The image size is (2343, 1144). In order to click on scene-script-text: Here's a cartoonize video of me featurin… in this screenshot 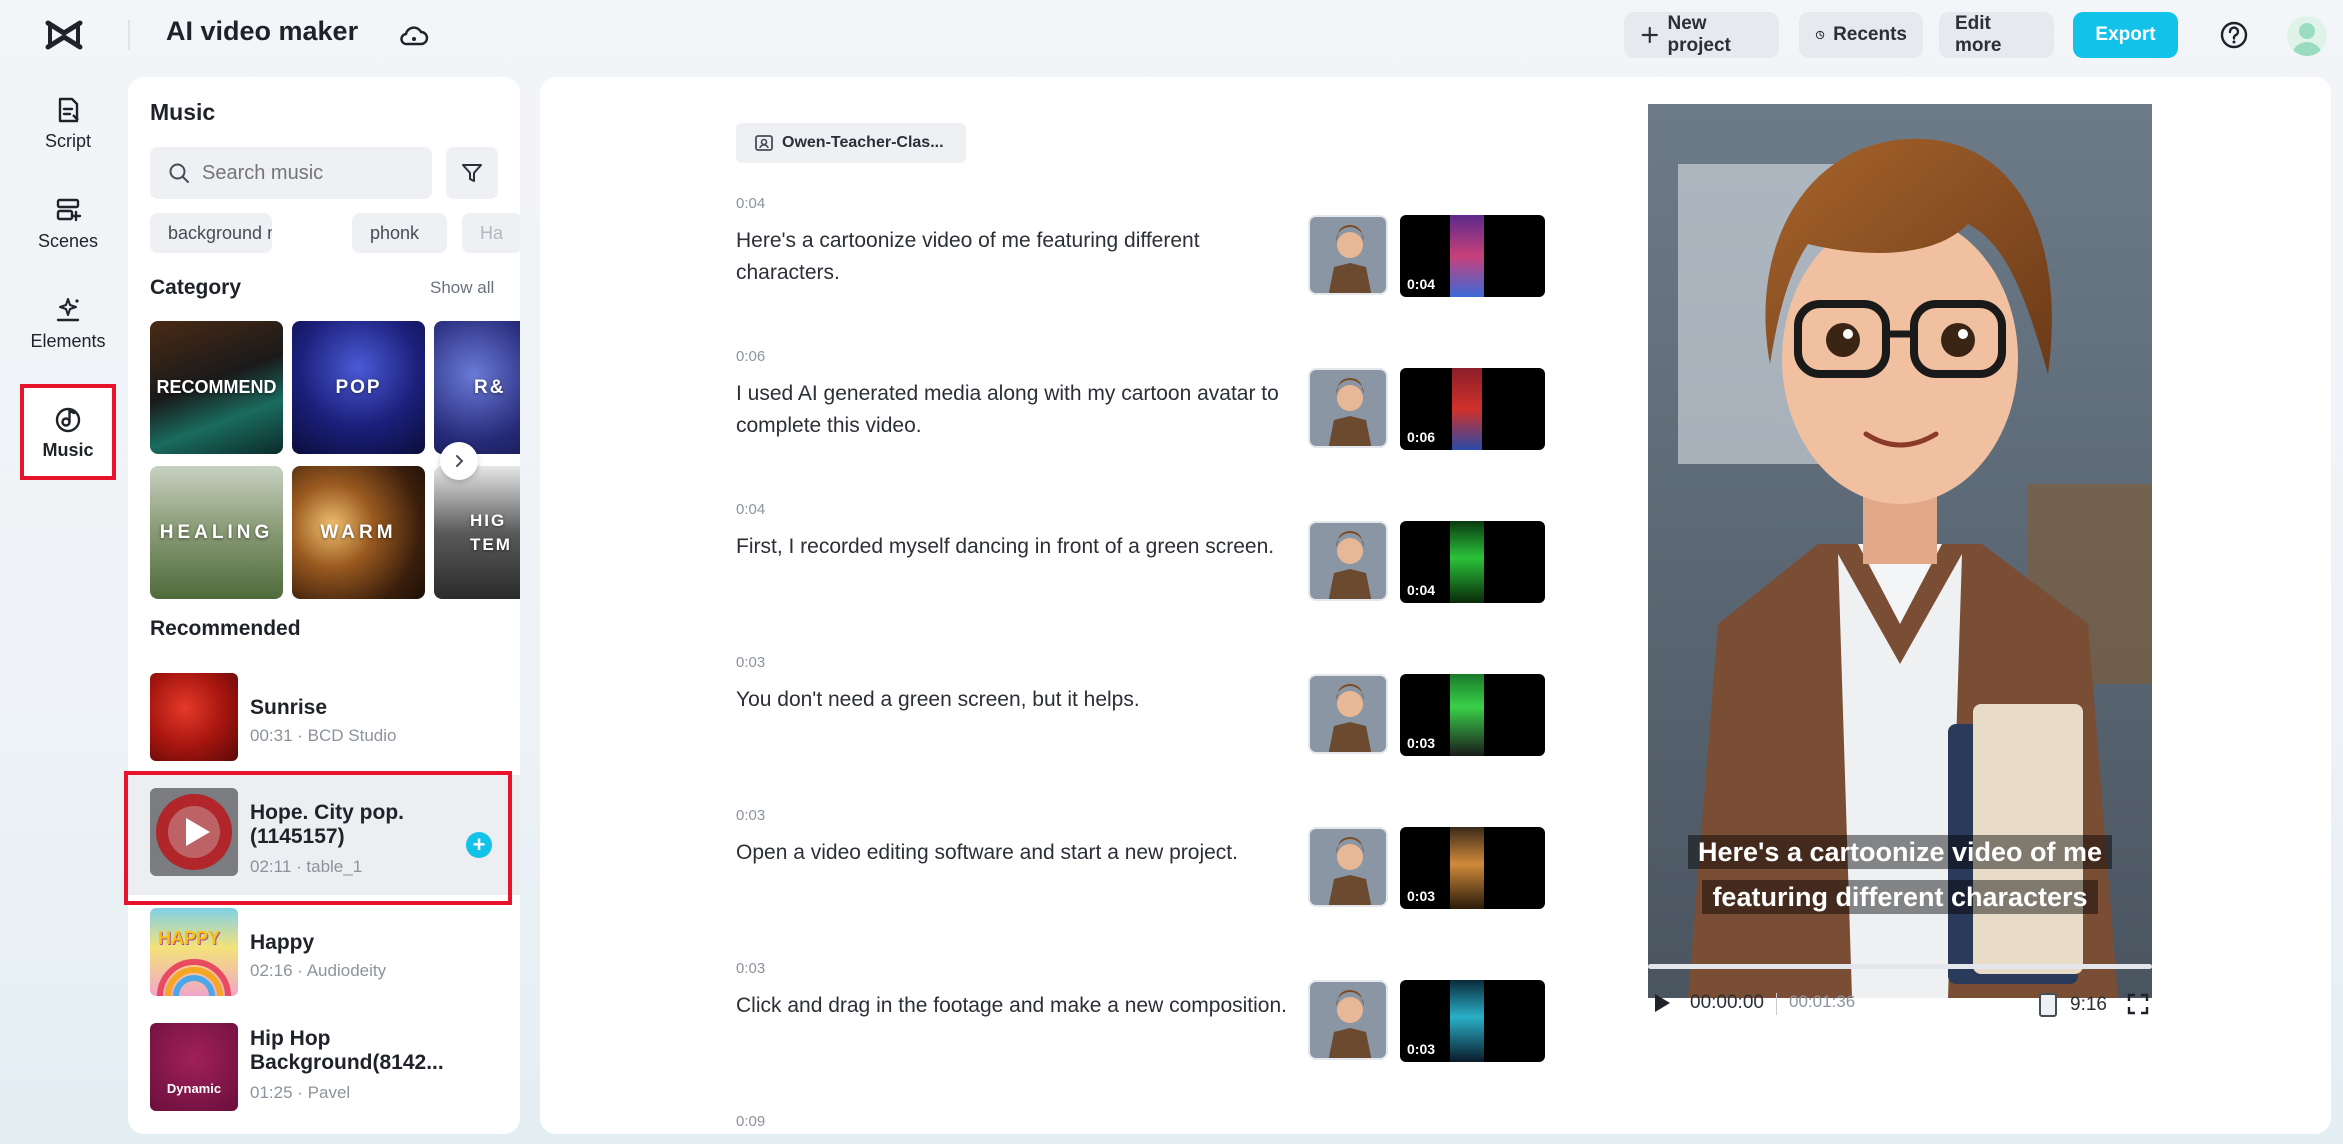, I will do `click(1018, 257)`.